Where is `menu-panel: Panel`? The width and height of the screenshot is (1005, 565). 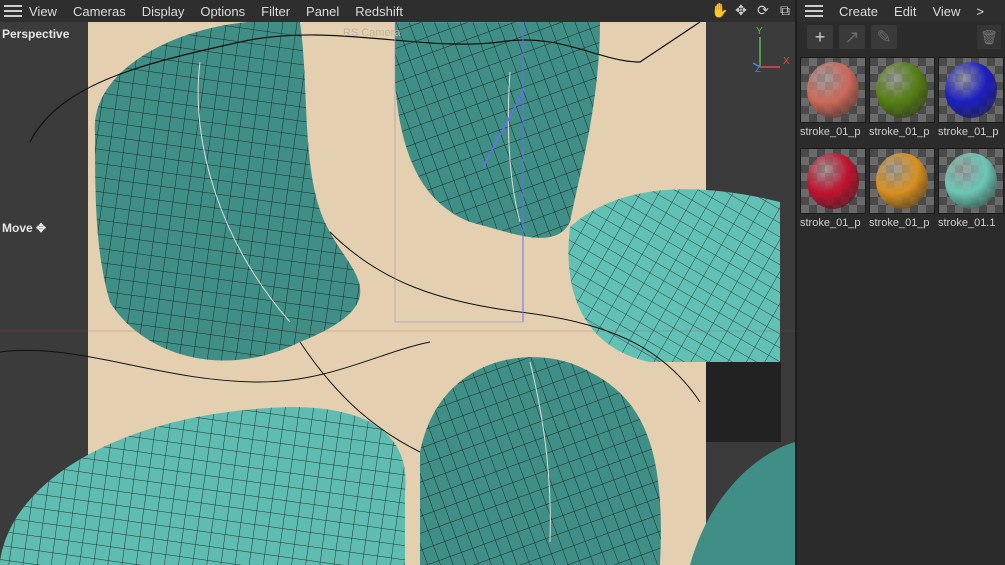
menu-panel: Panel is located at coordinates (322, 11).